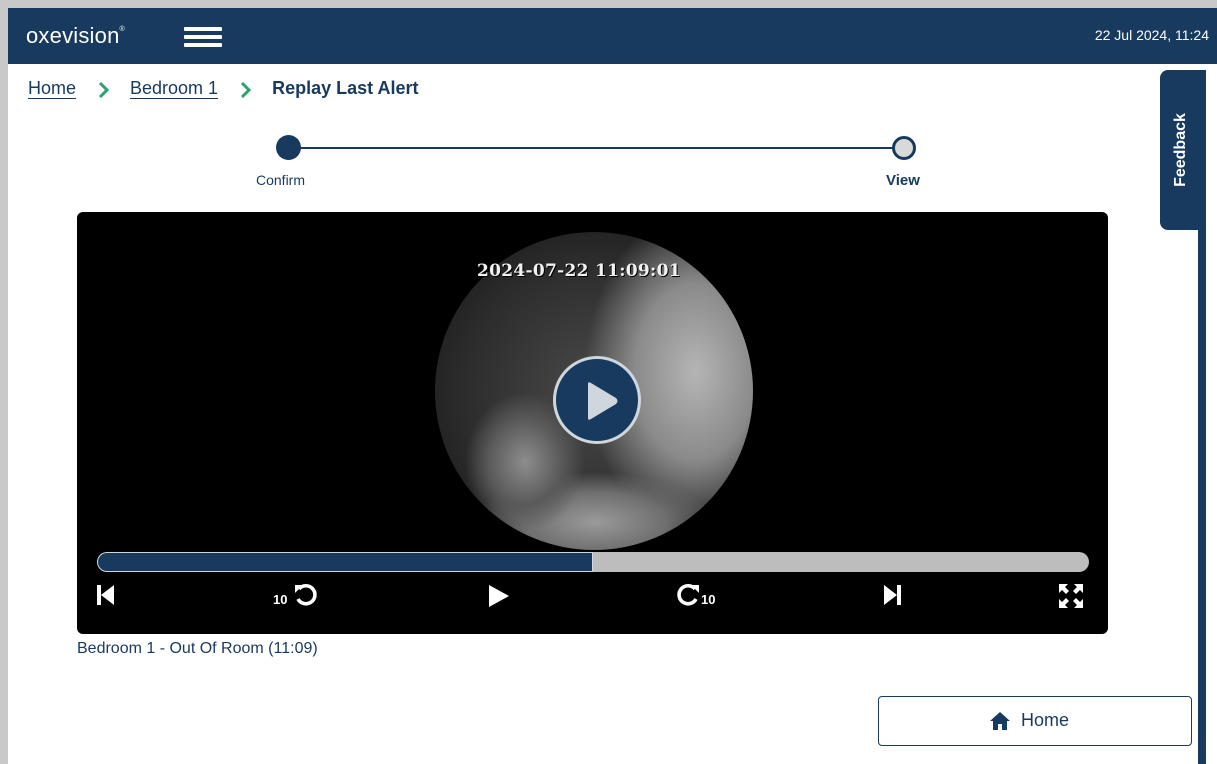  I want to click on rewind-seconds: 10, so click(280, 599).